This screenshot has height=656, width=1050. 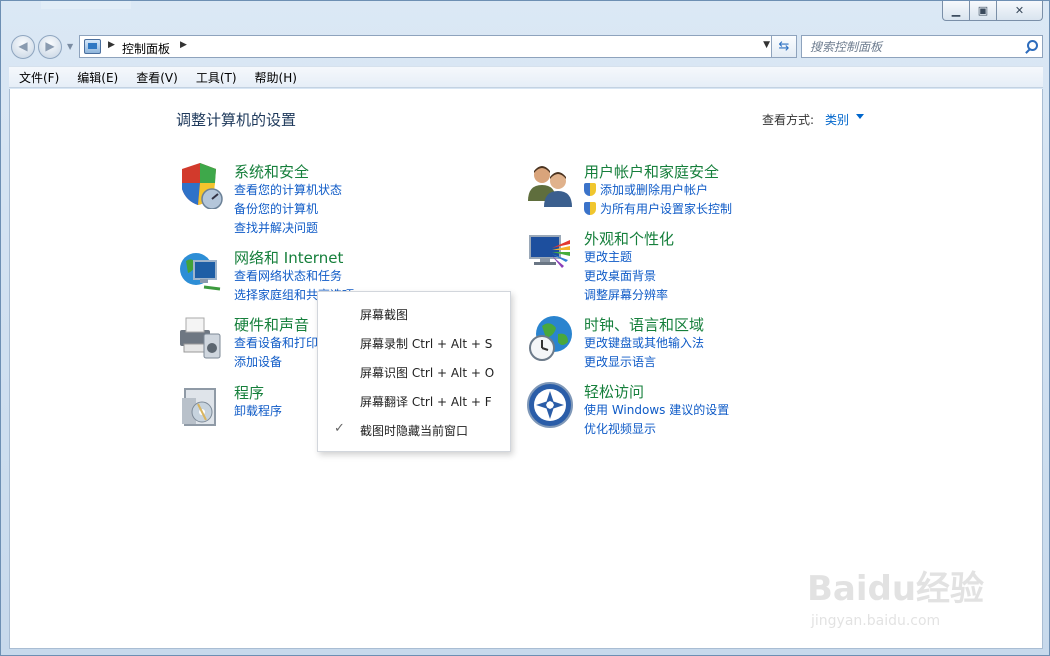 What do you see at coordinates (282, 342) in the screenshot?
I see `link-devices-printers: 查看设备和打印机` at bounding box center [282, 342].